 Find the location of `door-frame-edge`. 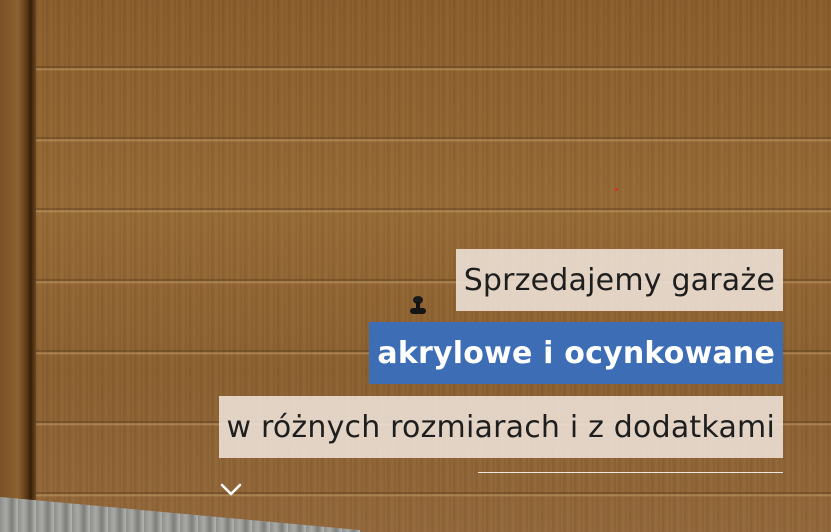

door-frame-edge is located at coordinates (33, 250).